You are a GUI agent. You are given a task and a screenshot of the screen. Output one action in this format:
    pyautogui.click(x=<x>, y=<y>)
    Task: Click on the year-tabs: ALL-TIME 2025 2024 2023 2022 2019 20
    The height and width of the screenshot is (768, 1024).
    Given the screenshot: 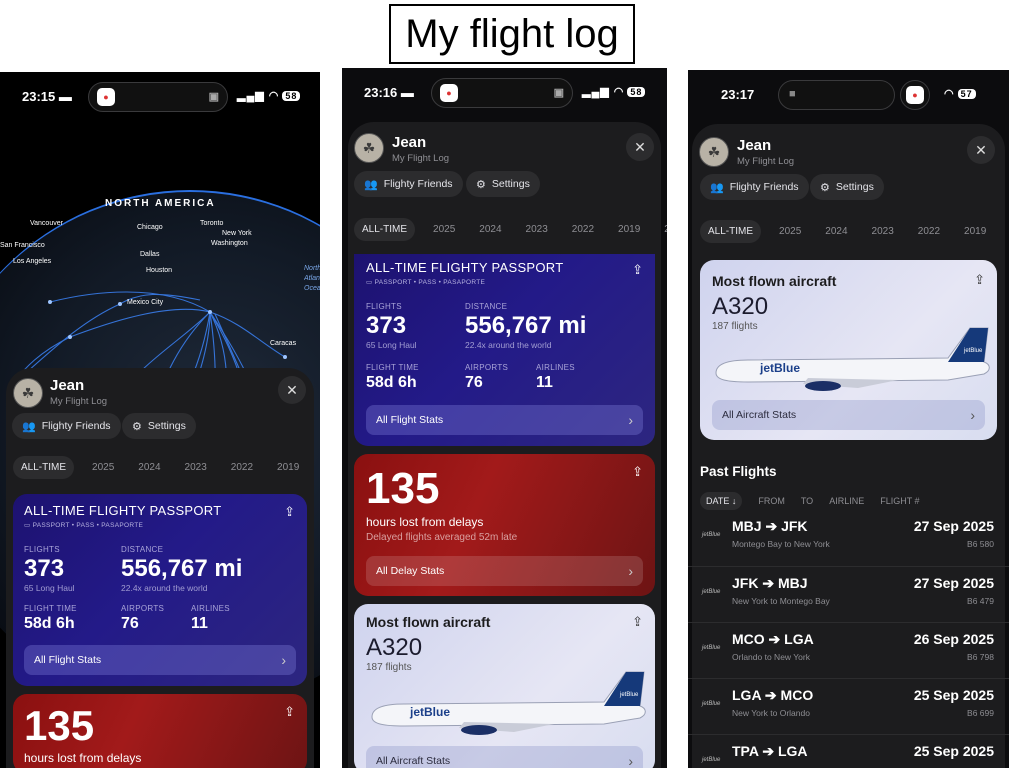 What is the action you would take?
    pyautogui.click(x=854, y=231)
    